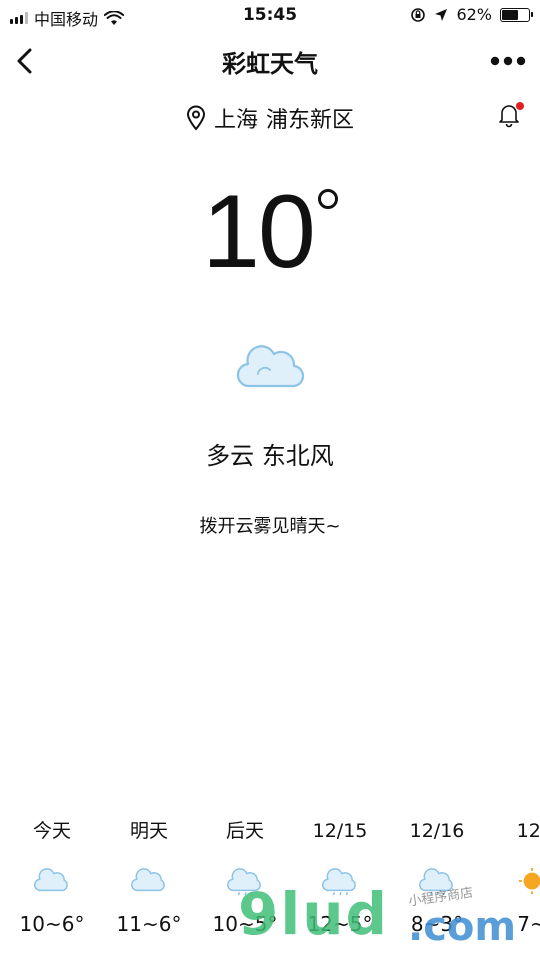  I want to click on forecast-temp-range: 10~6°, so click(52, 924).